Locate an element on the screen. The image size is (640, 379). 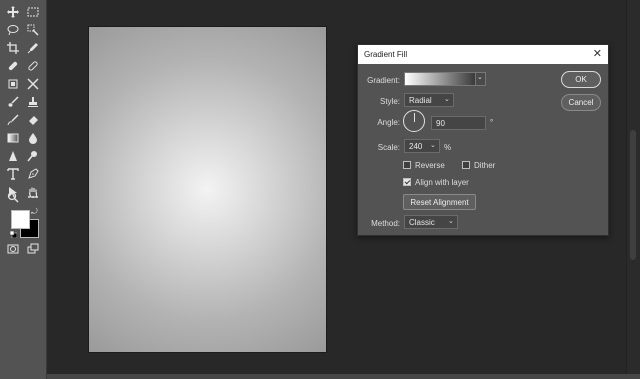
dither-label: Dither is located at coordinates (485, 165).